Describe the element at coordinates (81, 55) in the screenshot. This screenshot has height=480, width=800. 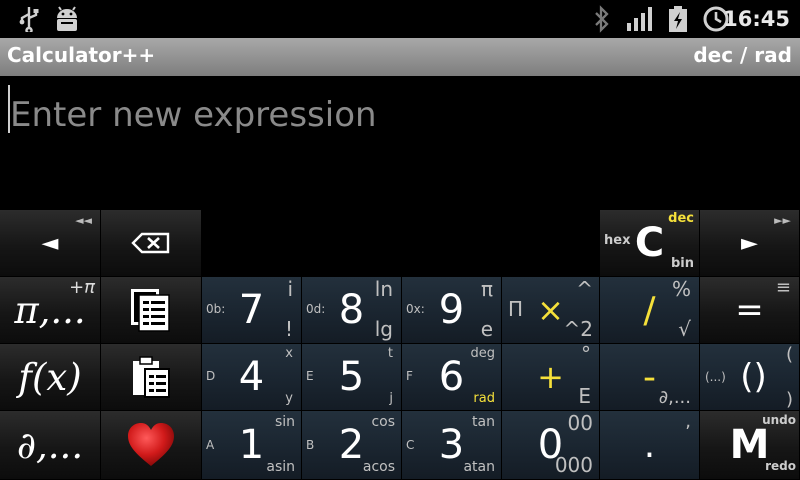
I see `app-title: Calculator++` at that location.